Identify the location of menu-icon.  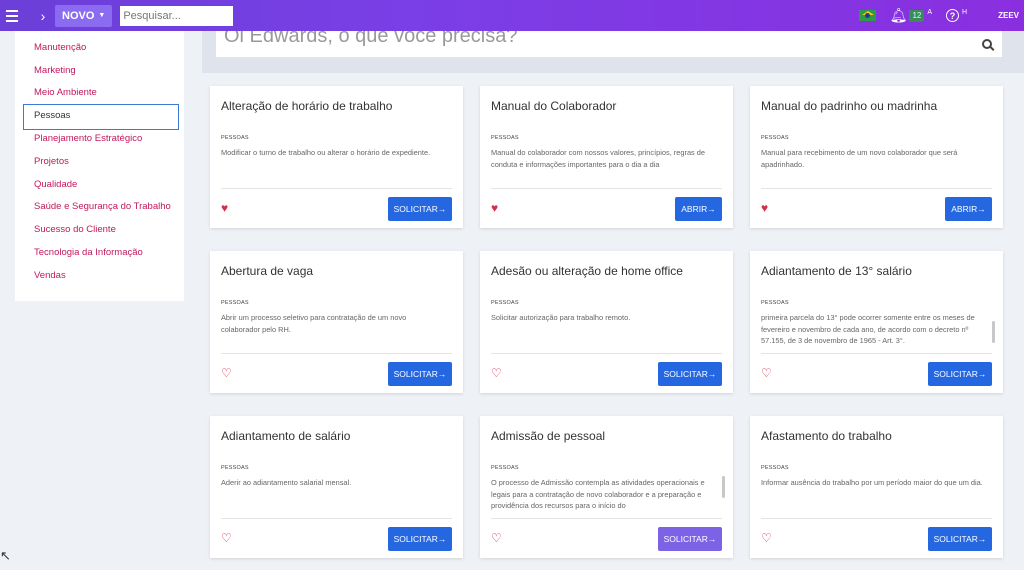
(12, 15).